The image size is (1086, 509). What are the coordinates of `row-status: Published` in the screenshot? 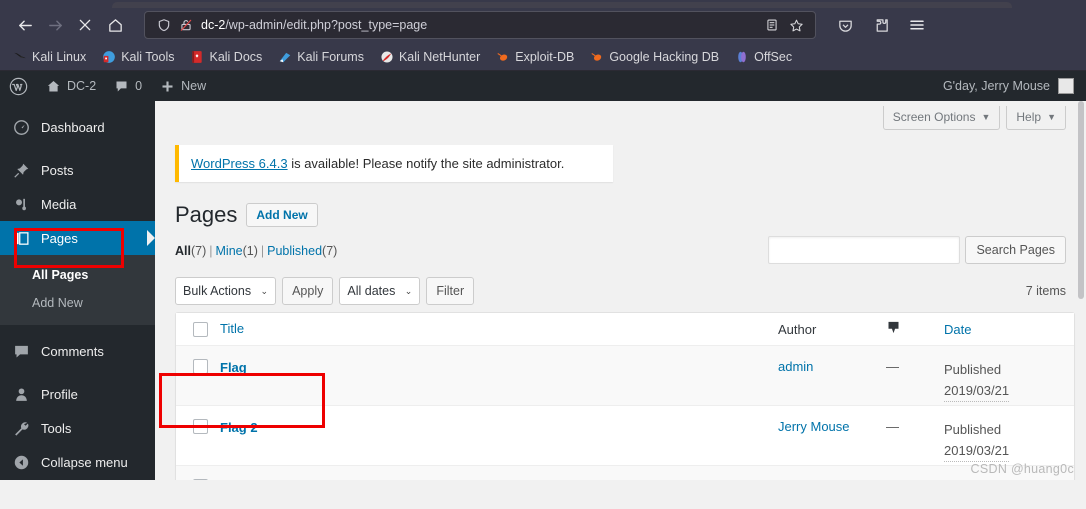 It's located at (1009, 479).